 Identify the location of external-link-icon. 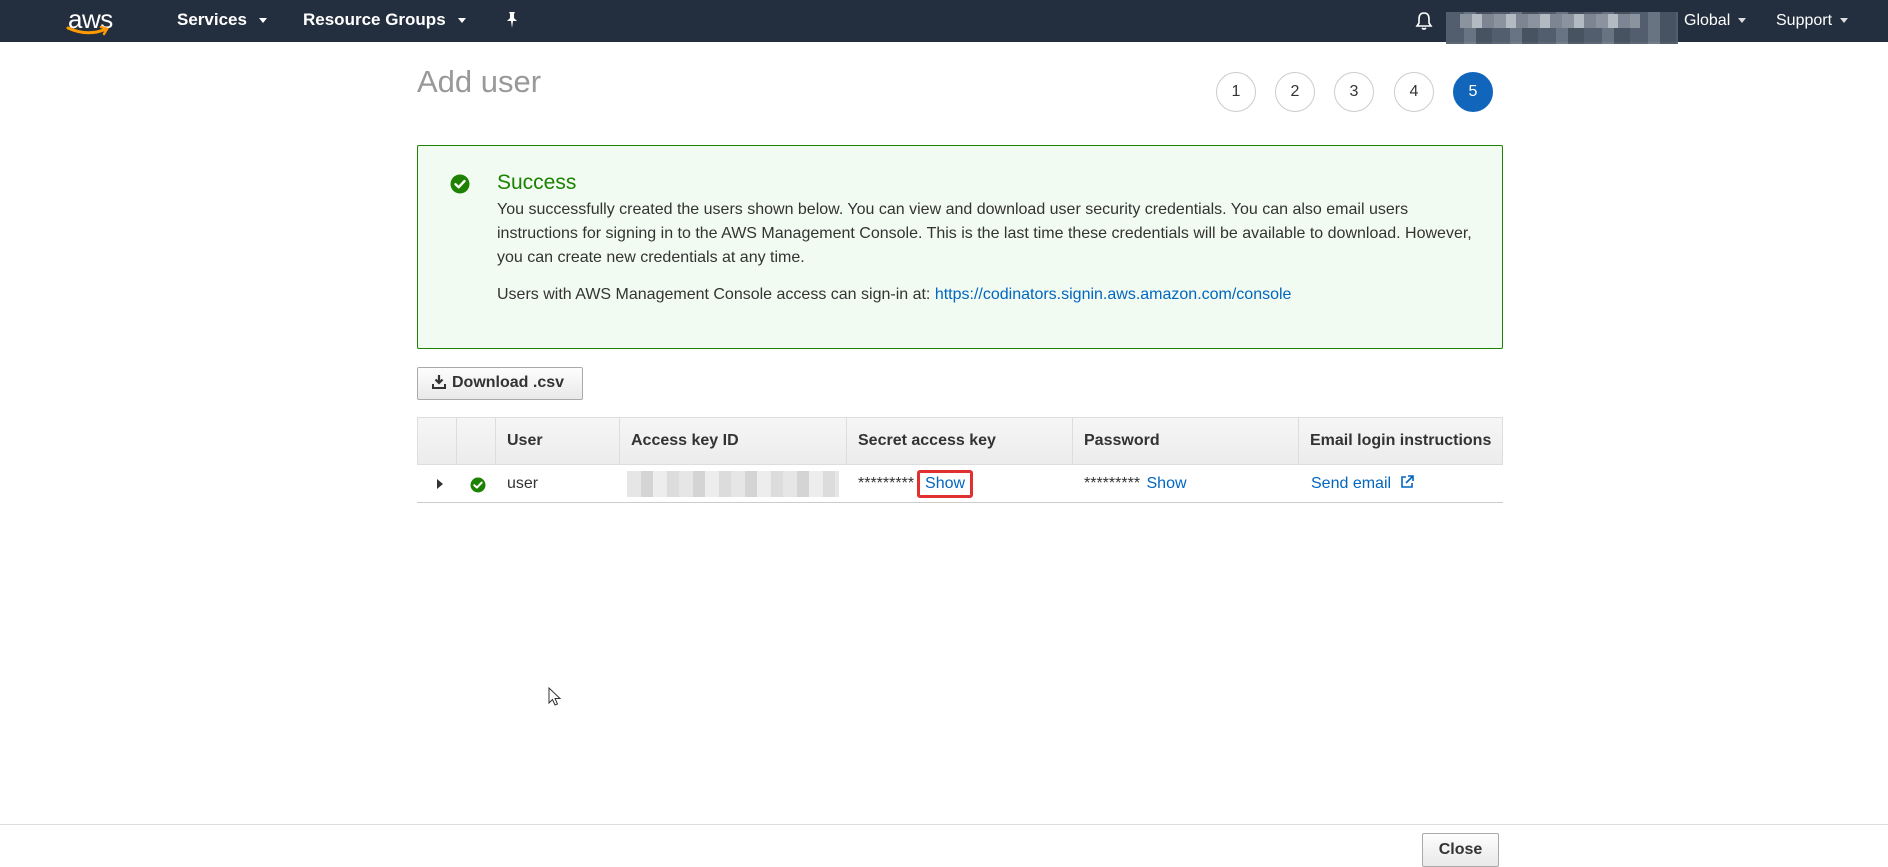
(1407, 482).